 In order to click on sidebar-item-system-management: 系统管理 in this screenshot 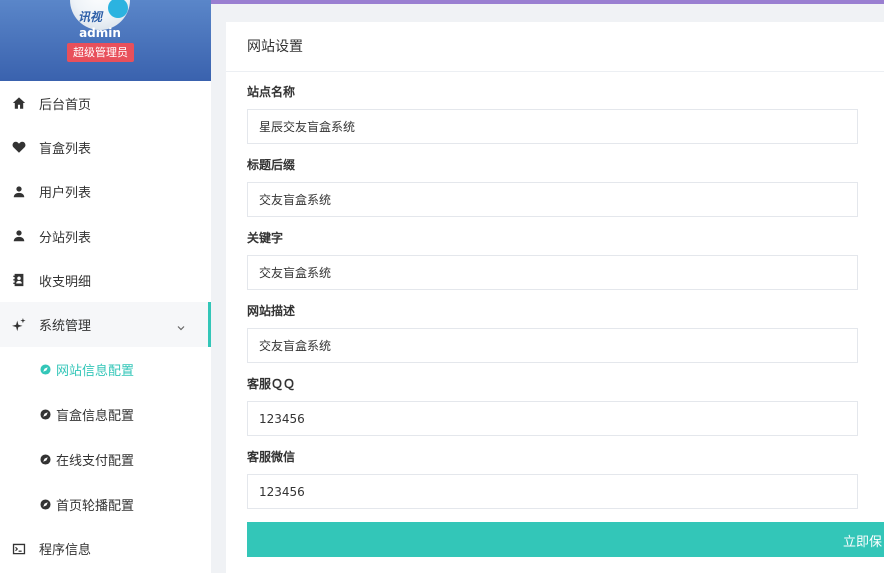, I will do `click(105, 325)`.